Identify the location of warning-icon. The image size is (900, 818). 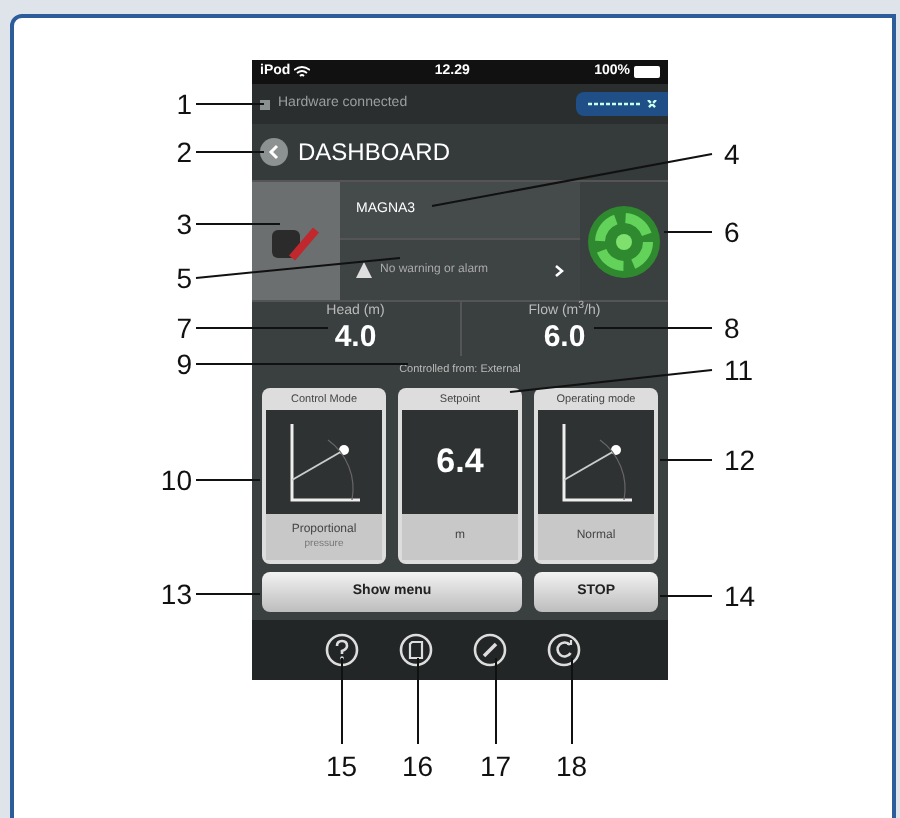
(364, 270).